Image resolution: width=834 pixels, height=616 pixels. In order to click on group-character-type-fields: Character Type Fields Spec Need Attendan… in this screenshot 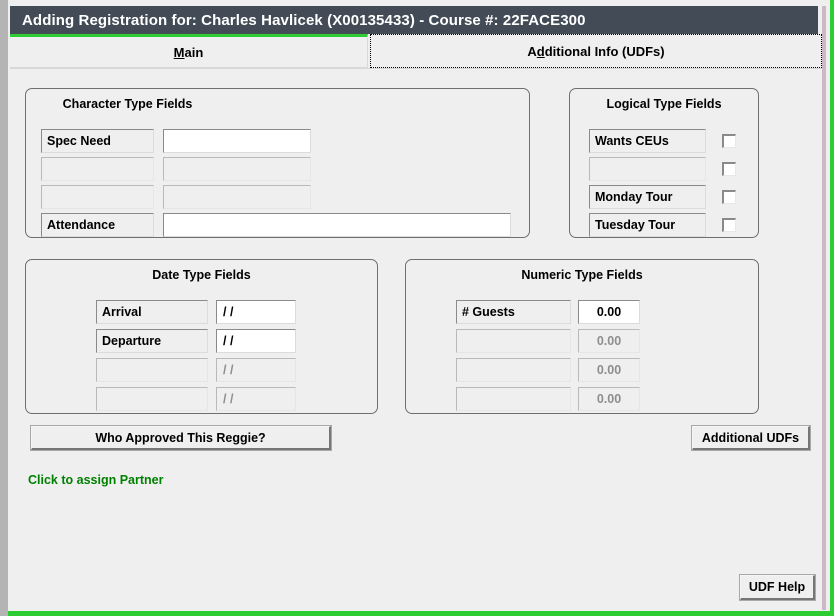, I will do `click(277, 163)`.